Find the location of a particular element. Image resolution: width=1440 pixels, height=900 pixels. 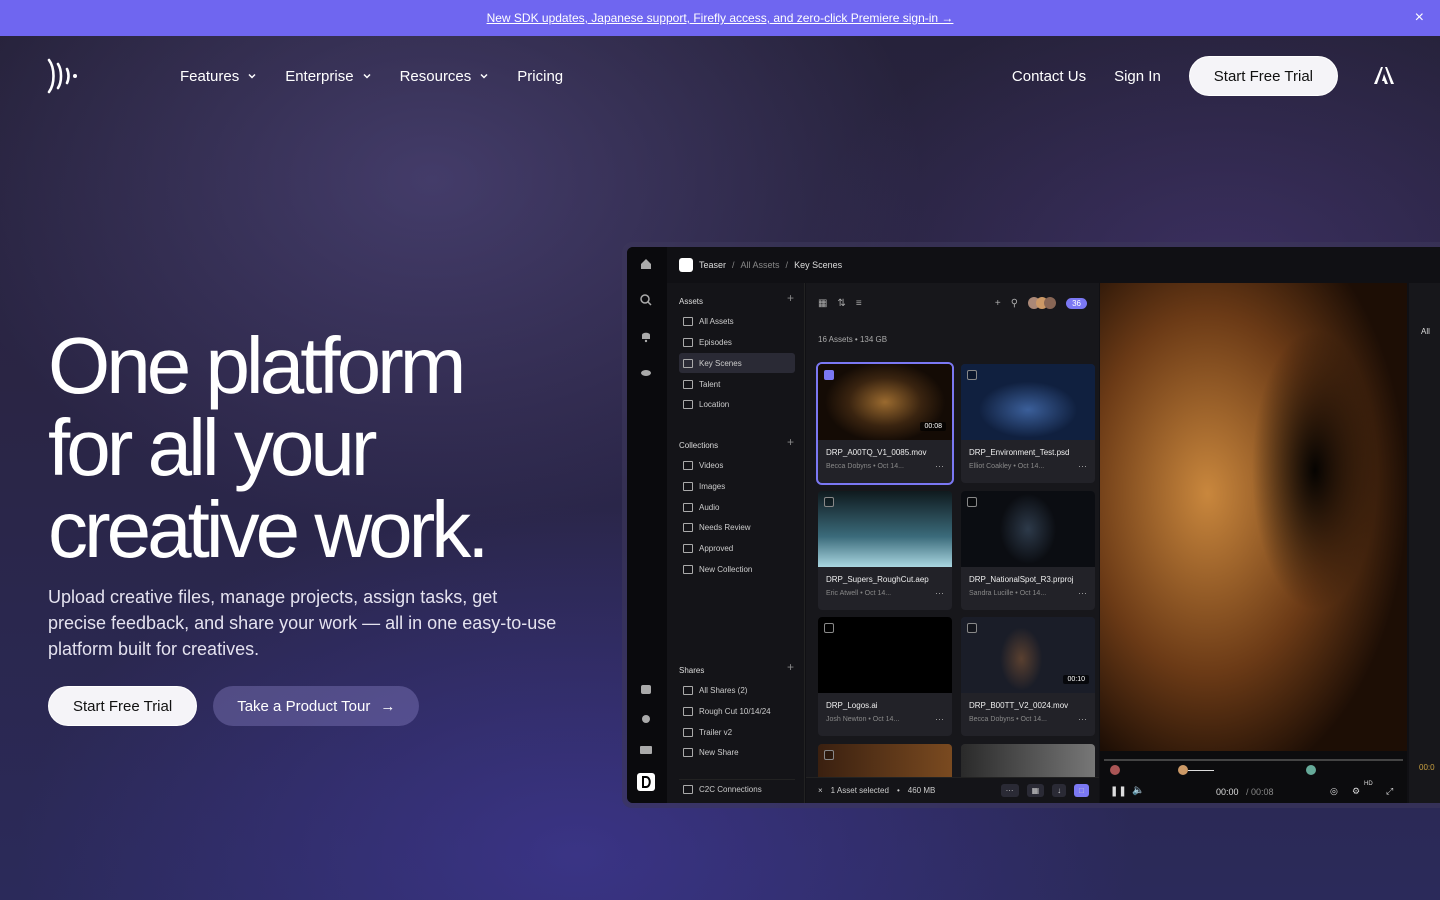

nav-actions: Contact Us Sign In Start Free Trial is located at coordinates (1203, 76).